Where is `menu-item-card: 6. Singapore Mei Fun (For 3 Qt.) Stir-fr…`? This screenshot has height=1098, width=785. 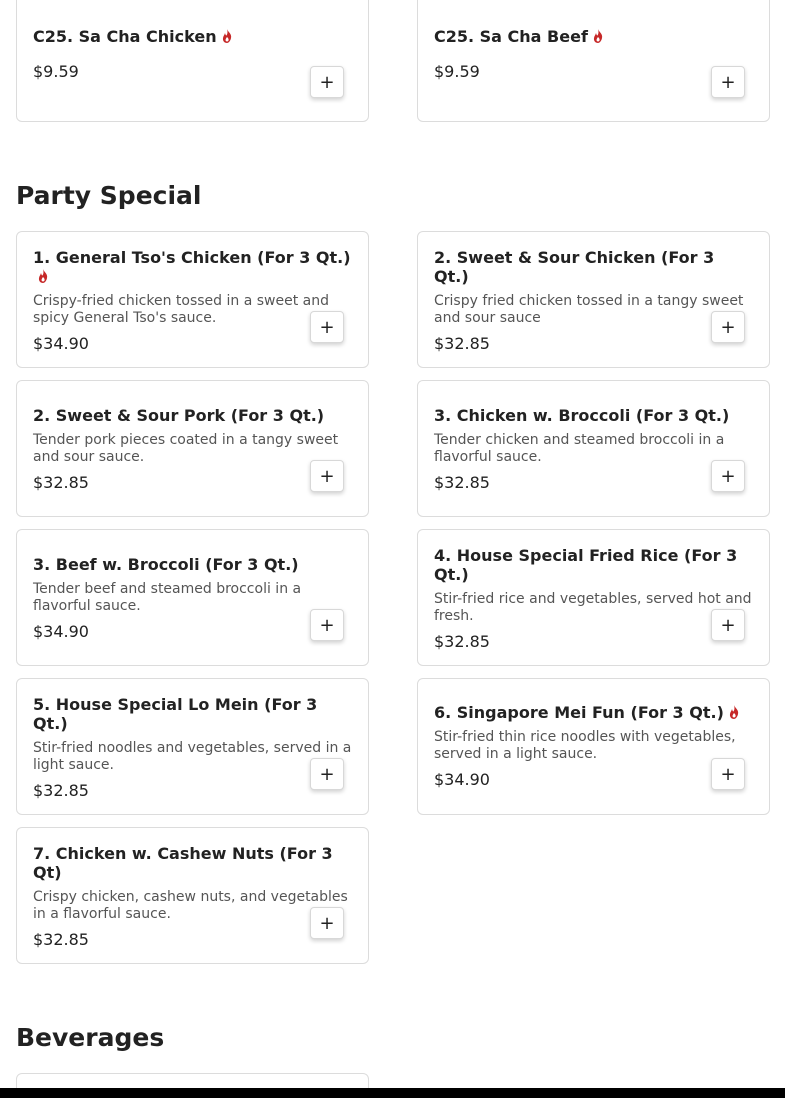 menu-item-card: 6. Singapore Mei Fun (For 3 Qt.) Stir-fr… is located at coordinates (593, 746).